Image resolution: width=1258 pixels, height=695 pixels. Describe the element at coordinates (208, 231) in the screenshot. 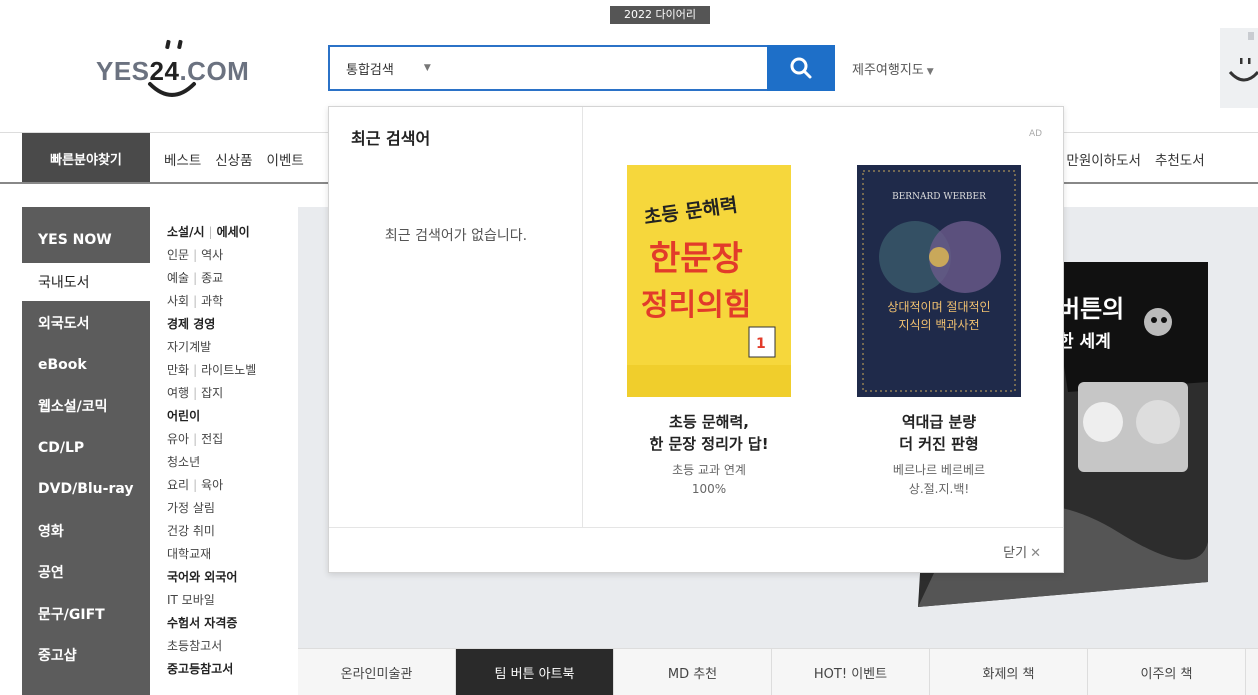

I see `subcategory-item: 소설/시 | 에세이` at that location.